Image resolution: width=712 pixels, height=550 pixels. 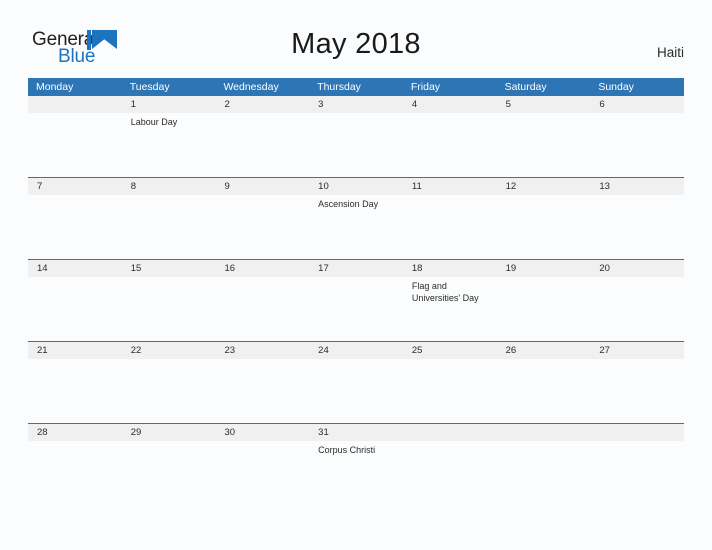 What do you see at coordinates (169, 432) in the screenshot?
I see `day-number: 29` at bounding box center [169, 432].